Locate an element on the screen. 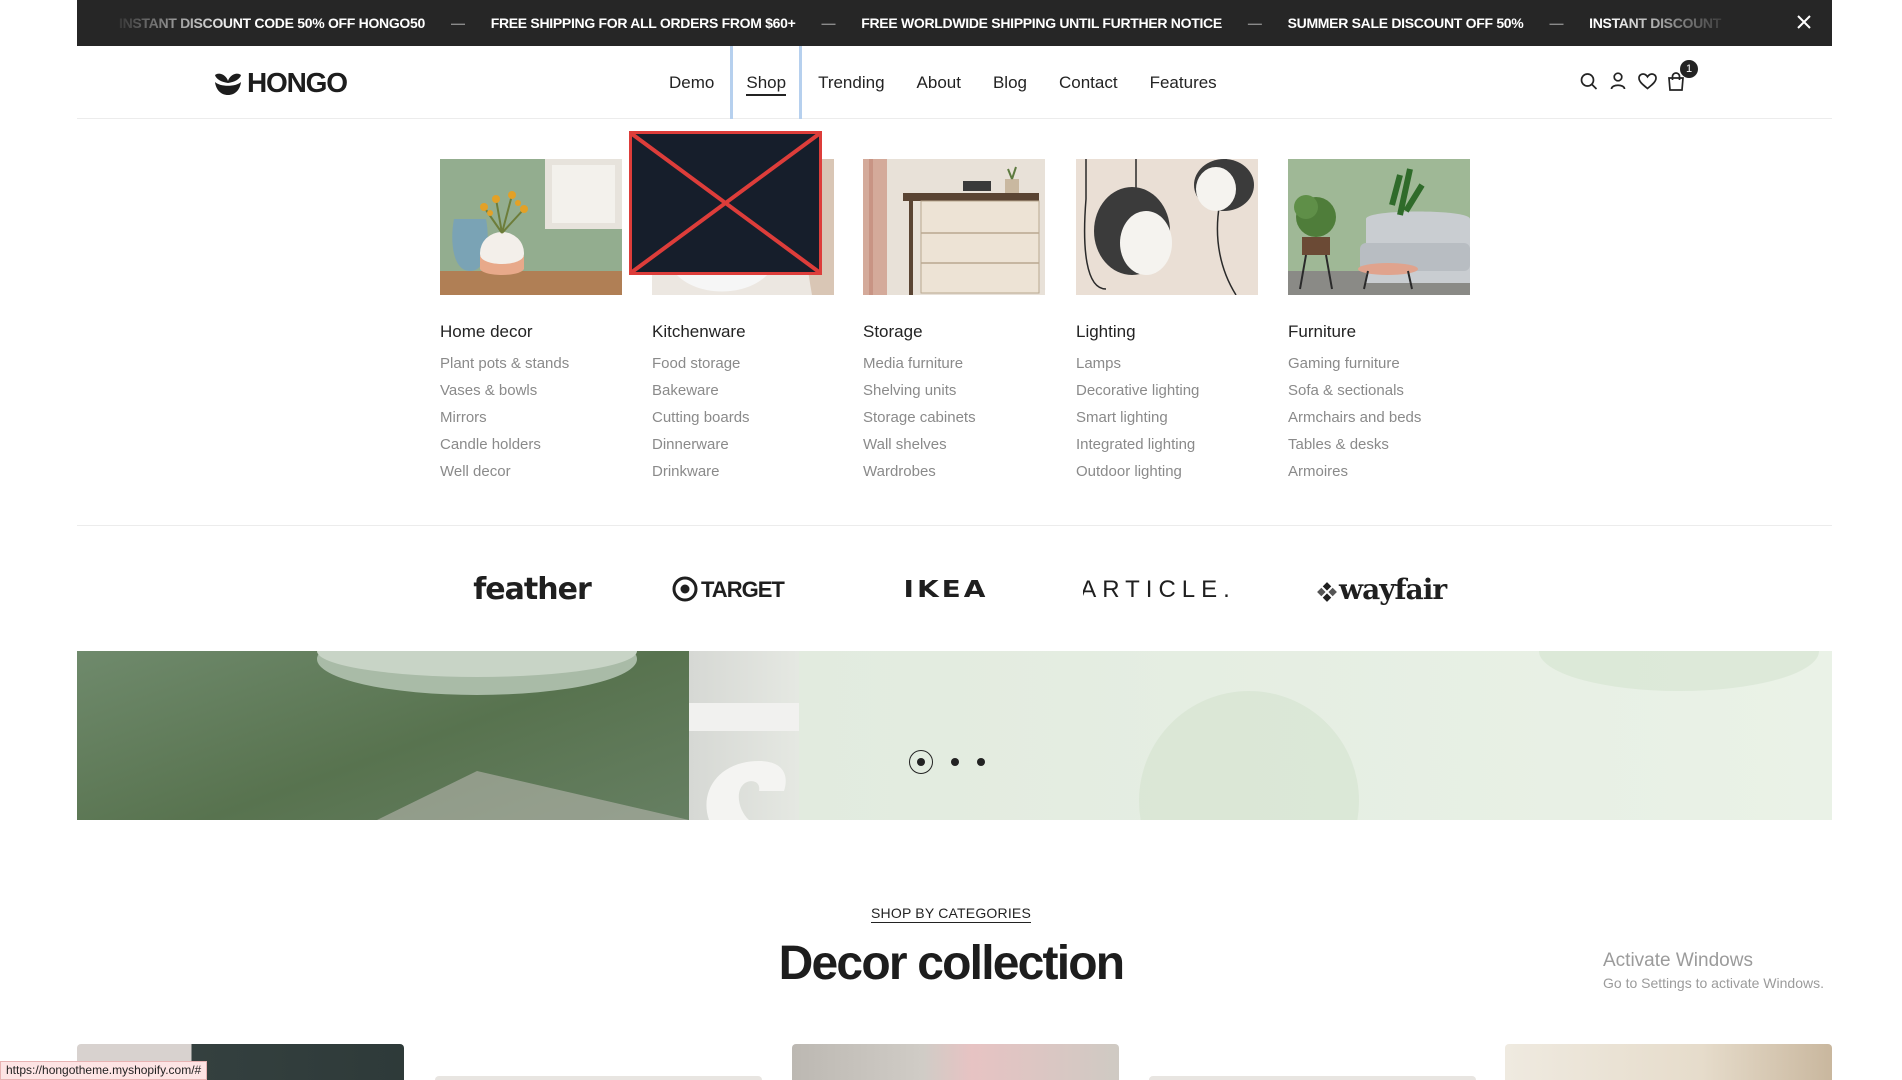 The image size is (1902, 1080). hero-background-picture is located at coordinates (1479, 735).